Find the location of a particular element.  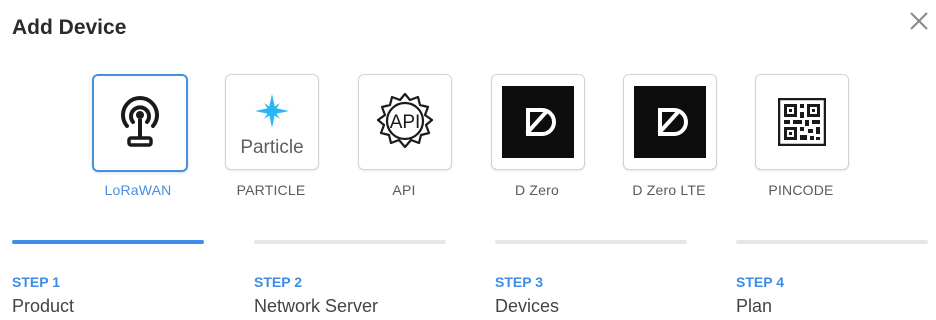

device-option-d-zero-lte: D Zero LTE is located at coordinates (669, 142).